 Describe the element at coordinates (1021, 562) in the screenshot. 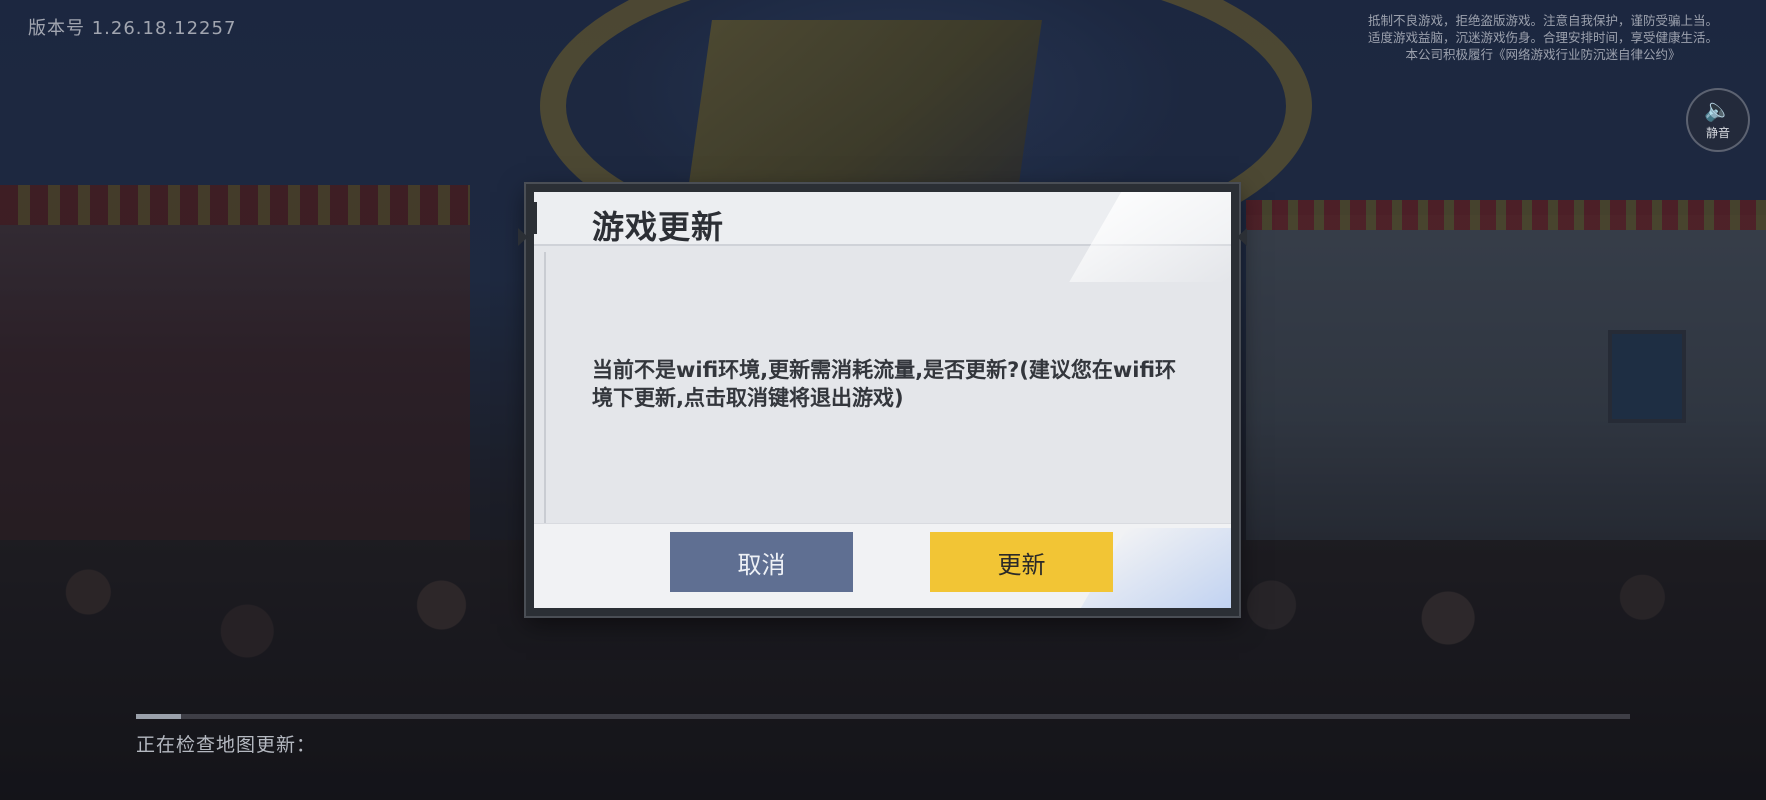

I see `update-button: 更新` at that location.